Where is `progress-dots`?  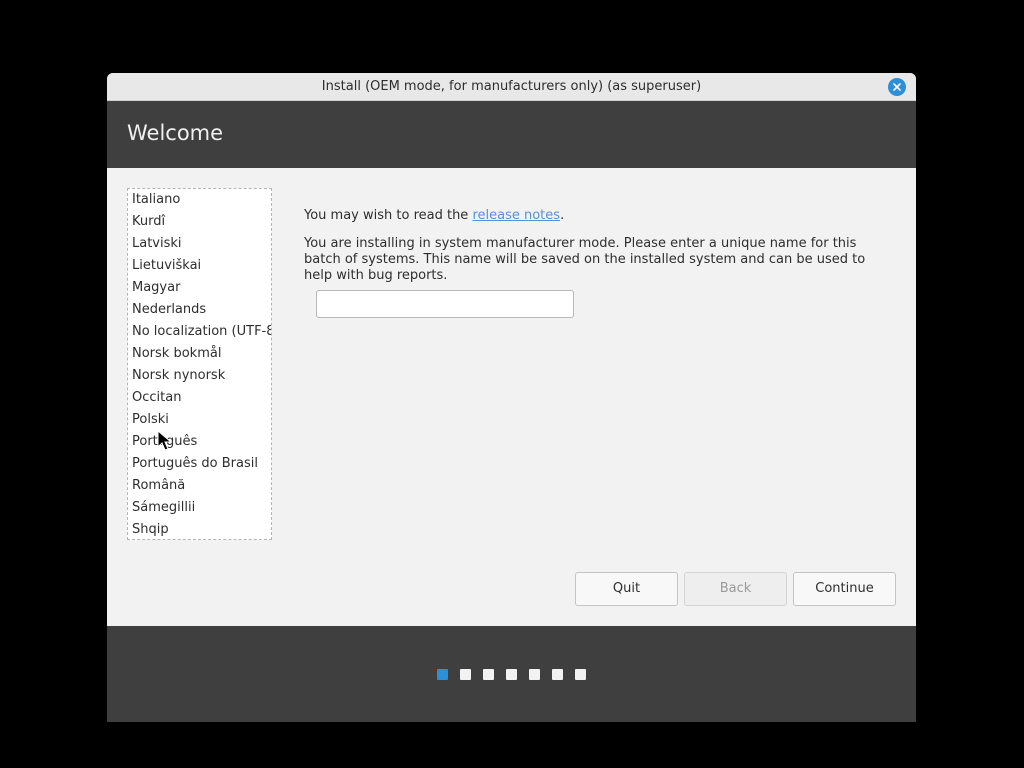 progress-dots is located at coordinates (517, 674).